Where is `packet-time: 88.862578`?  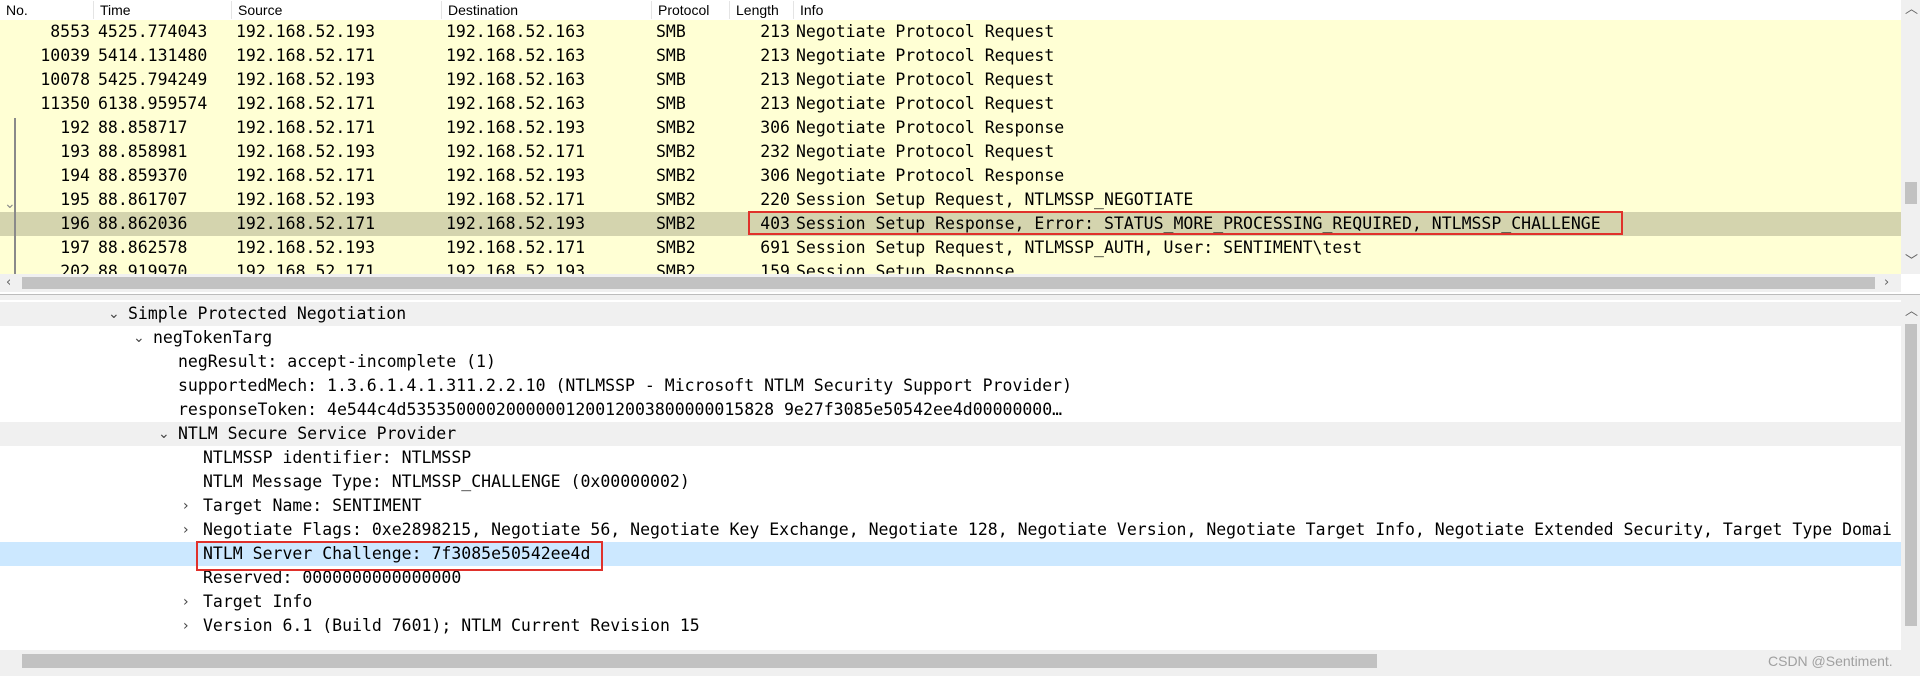
packet-time: 88.862578 is located at coordinates (143, 247).